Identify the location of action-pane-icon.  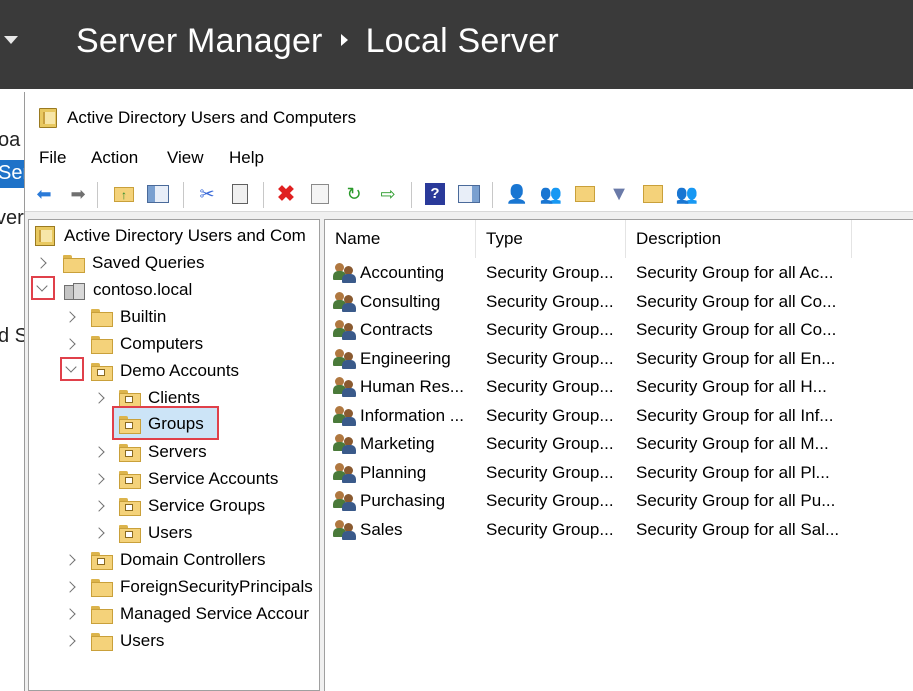
(469, 194).